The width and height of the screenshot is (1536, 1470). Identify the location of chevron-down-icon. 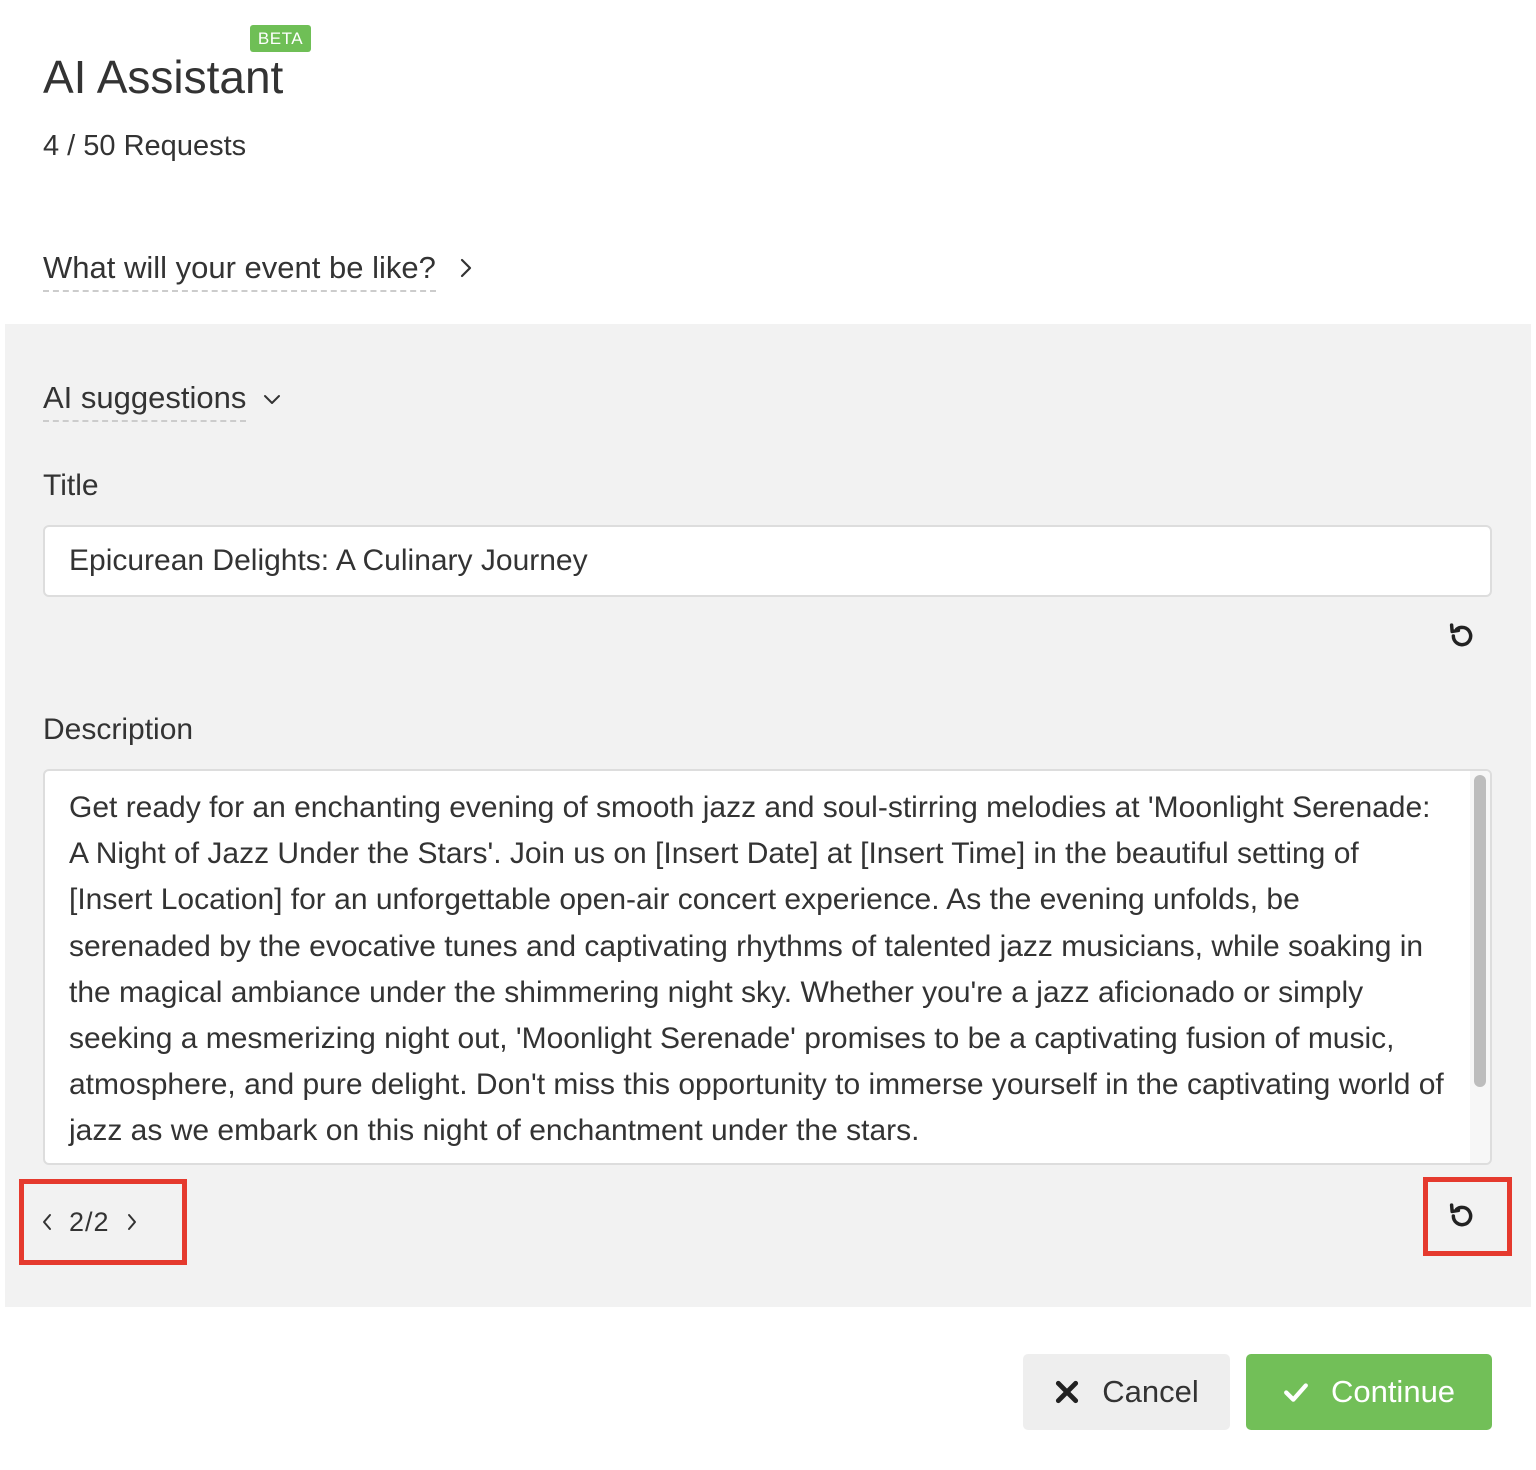
(272, 399).